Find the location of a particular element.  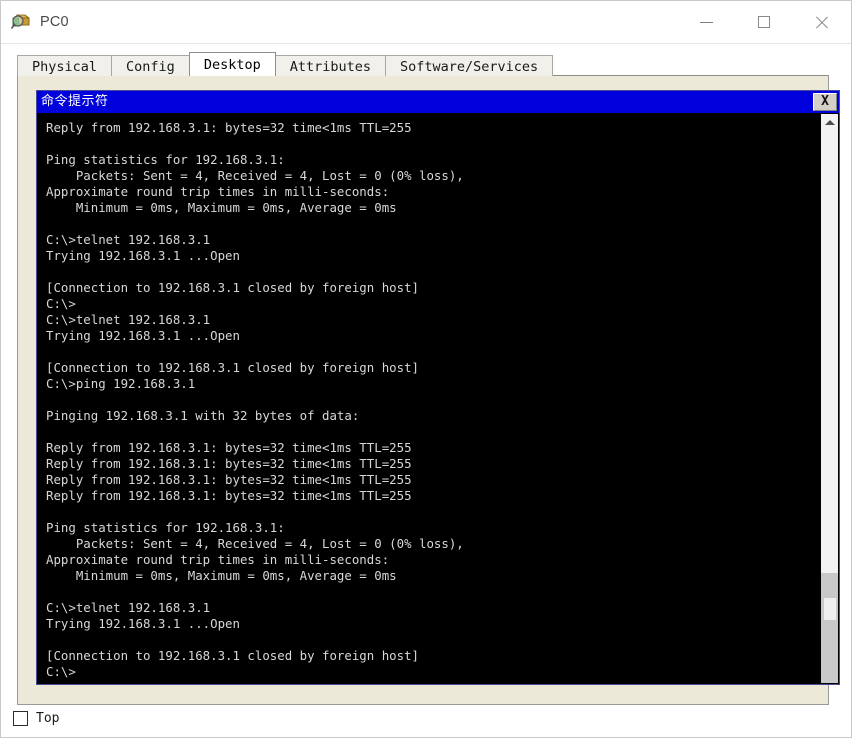

close-icon is located at coordinates (822, 22).